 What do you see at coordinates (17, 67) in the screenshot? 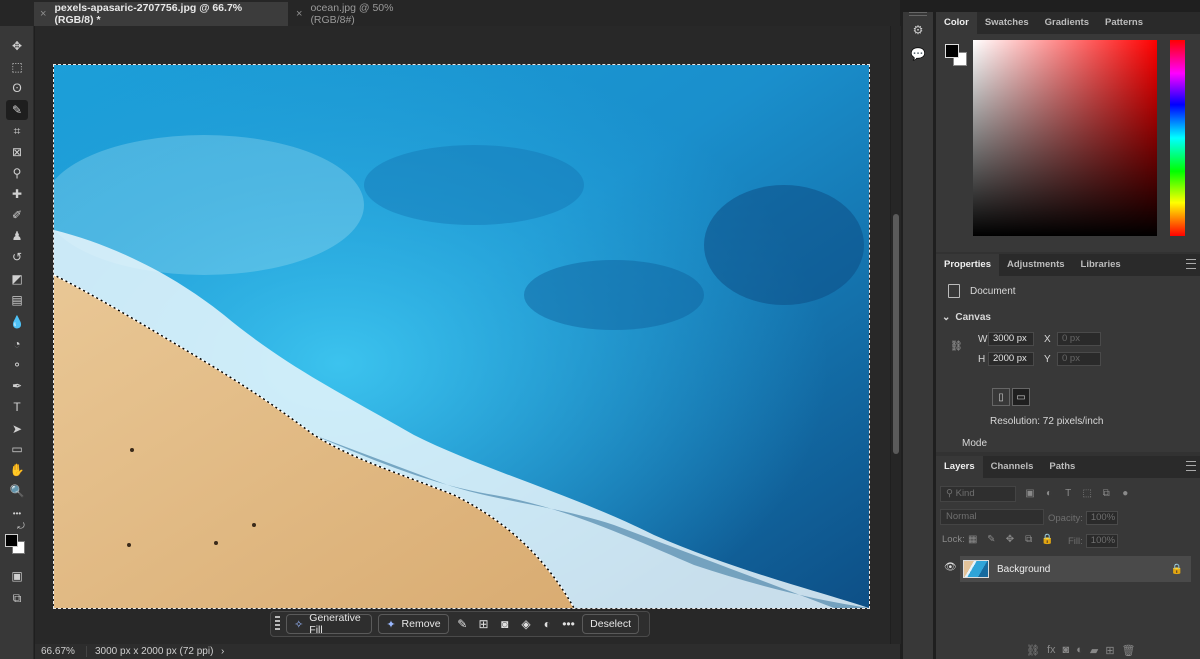
I see `marquee-tool-icon: ⬚` at bounding box center [17, 67].